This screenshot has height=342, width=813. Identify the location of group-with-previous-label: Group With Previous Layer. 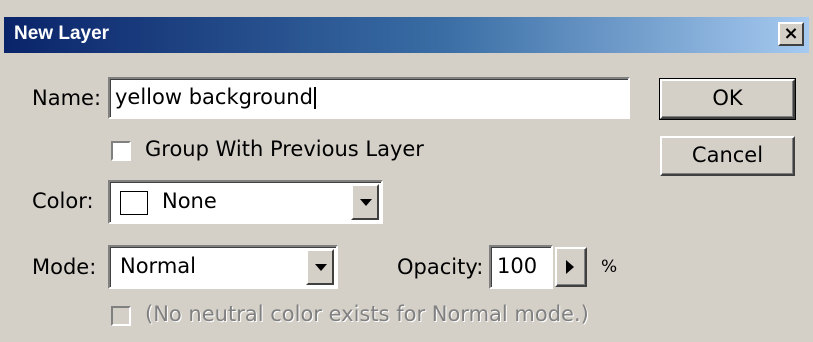
(284, 149).